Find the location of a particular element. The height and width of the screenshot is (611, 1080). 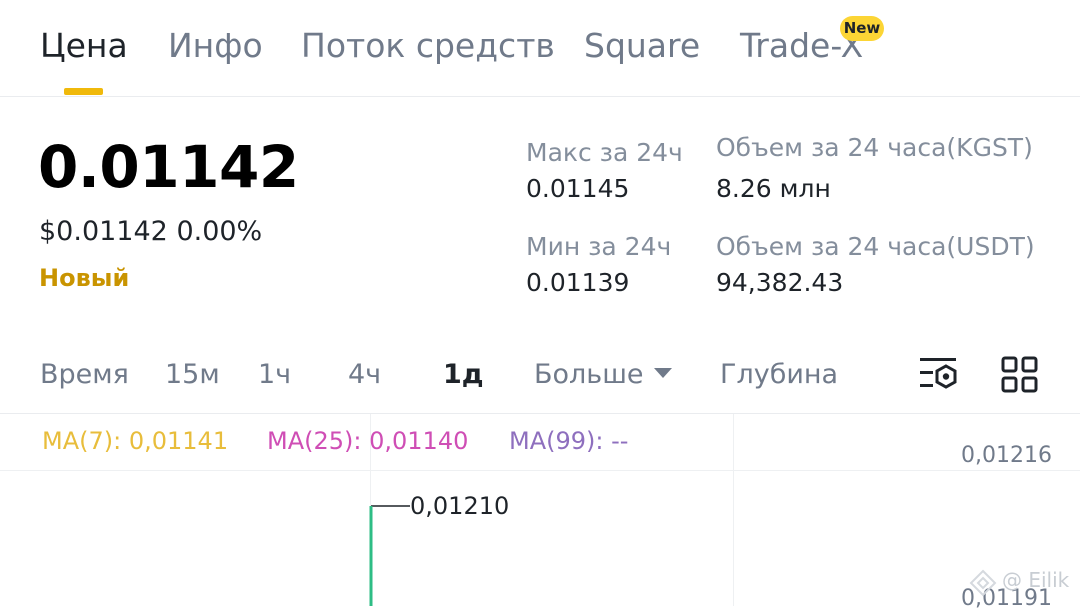

last-price: 0.01142 is located at coordinates (168, 167).